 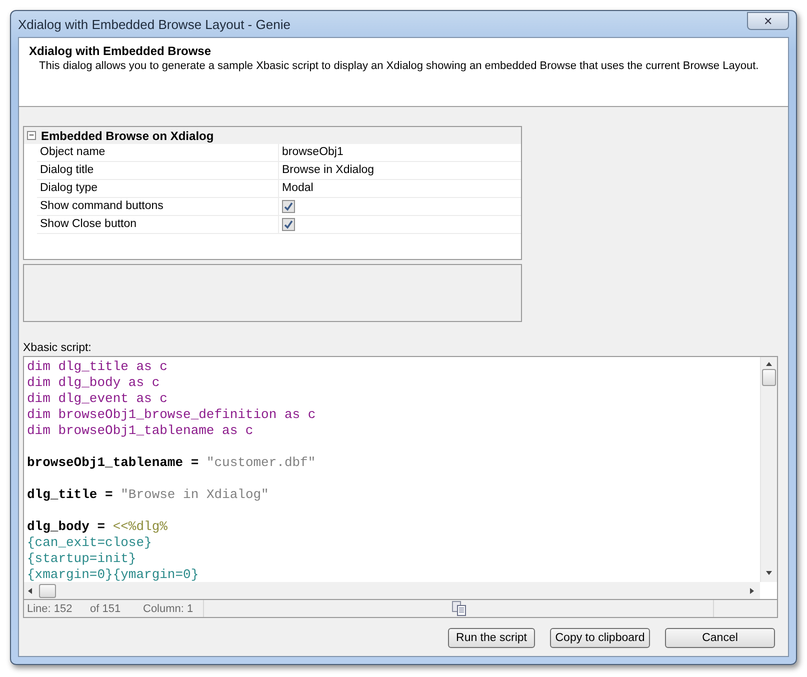 I want to click on property-label: Show command buttons, so click(x=158, y=206).